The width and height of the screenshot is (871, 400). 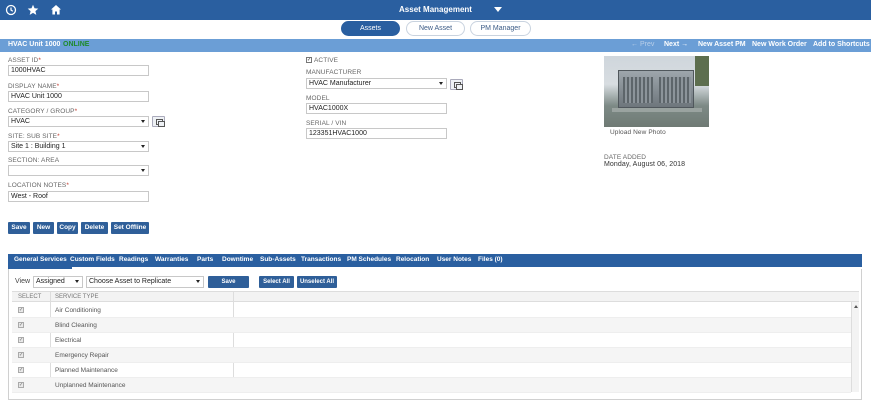 I want to click on segment-new-asset: New Asset, so click(x=435, y=28).